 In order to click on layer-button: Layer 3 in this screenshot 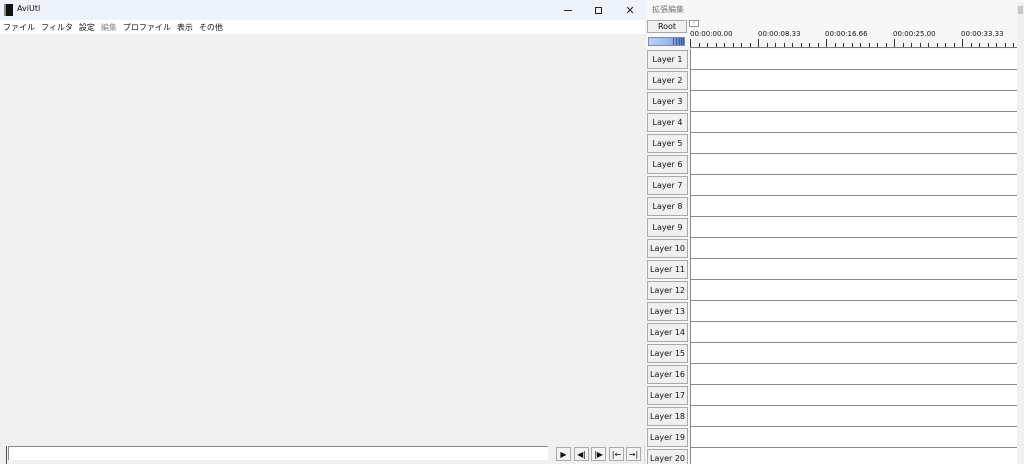, I will do `click(667, 101)`.